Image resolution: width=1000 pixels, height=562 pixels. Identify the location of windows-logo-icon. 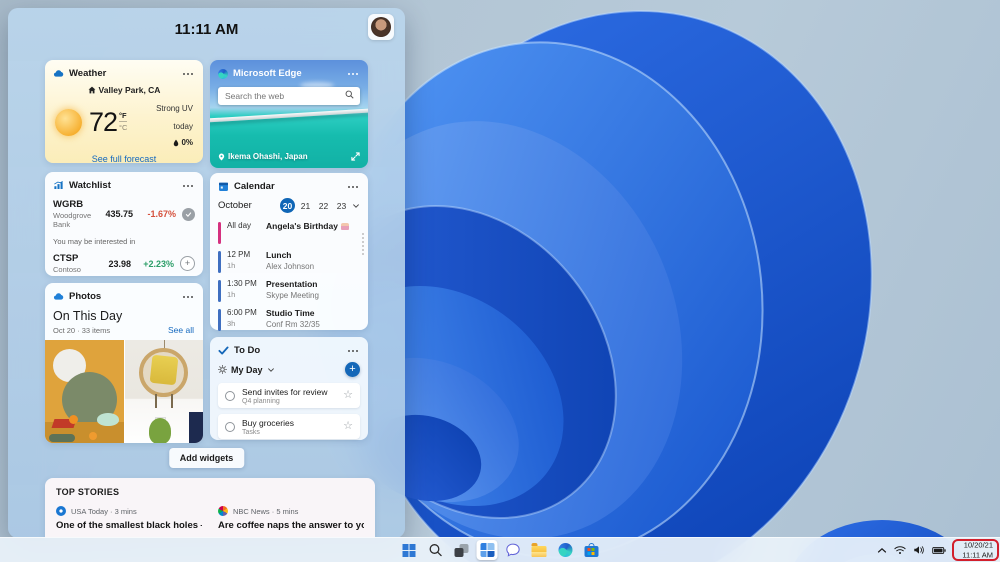
(409, 550).